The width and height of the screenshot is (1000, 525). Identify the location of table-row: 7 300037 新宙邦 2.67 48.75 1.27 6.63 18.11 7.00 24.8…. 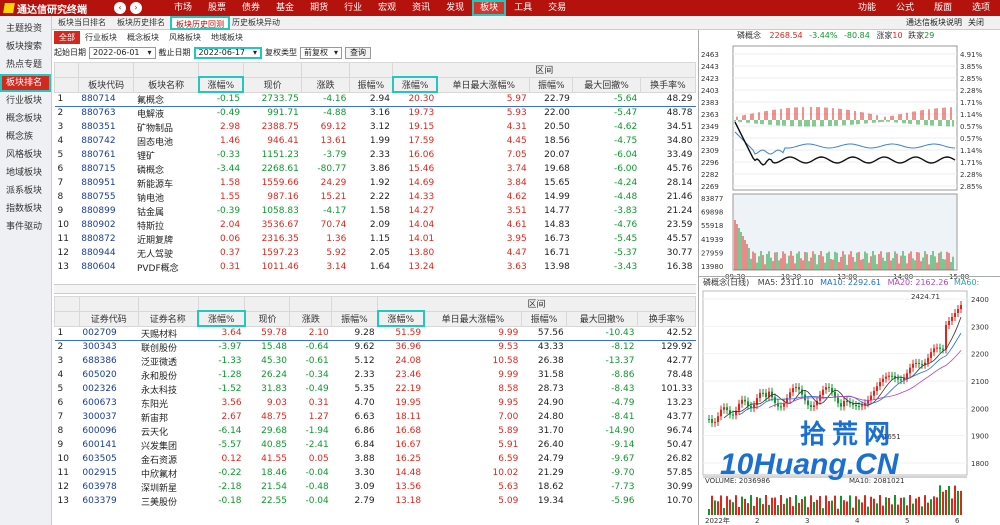
(375, 417).